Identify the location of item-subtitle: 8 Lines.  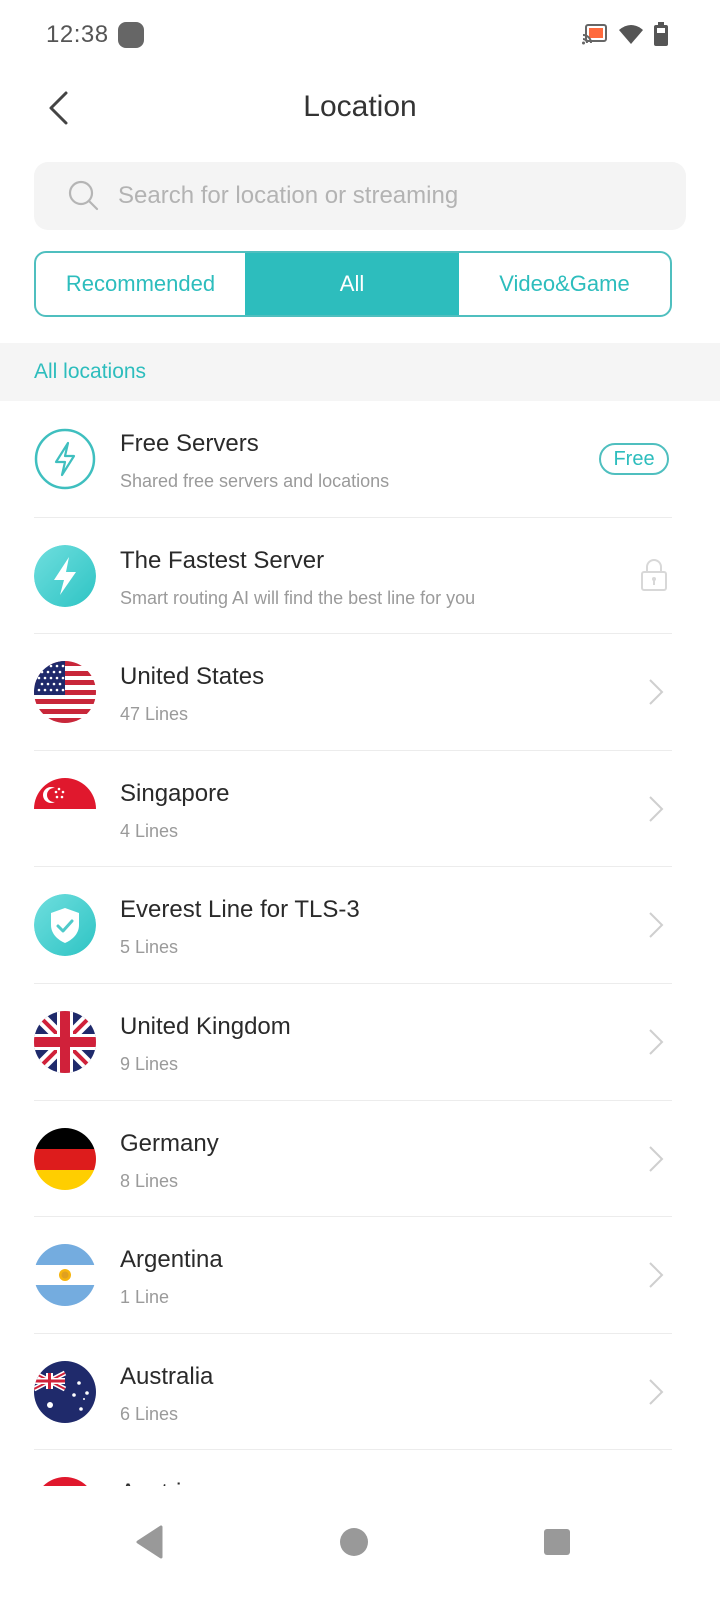
(149, 1180).